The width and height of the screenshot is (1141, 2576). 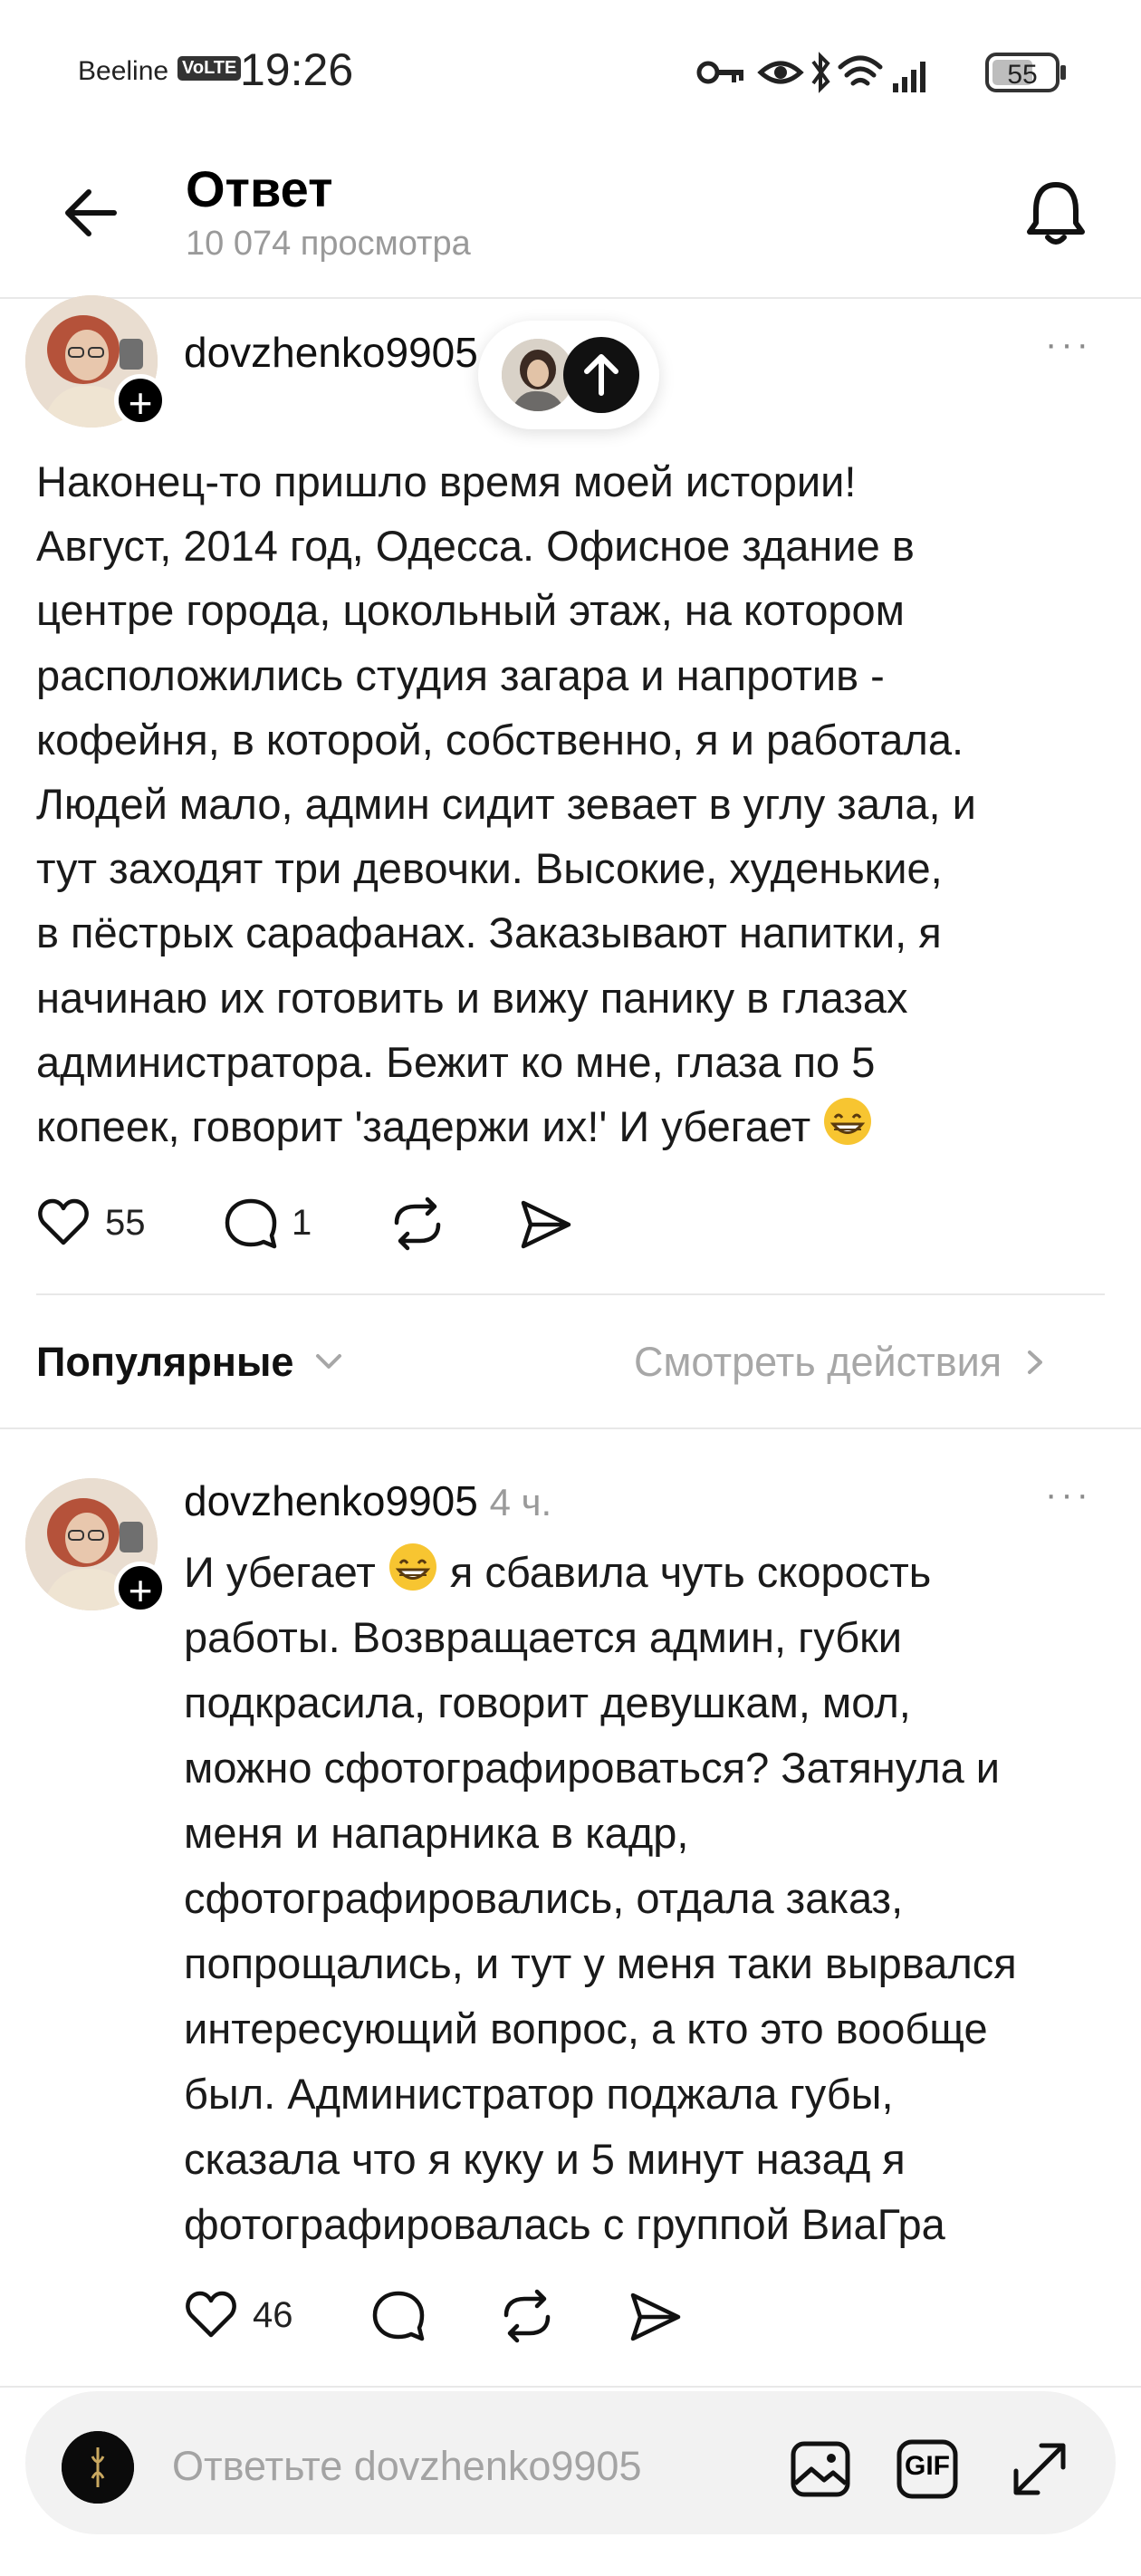 I want to click on repost-icon, so click(x=418, y=1224).